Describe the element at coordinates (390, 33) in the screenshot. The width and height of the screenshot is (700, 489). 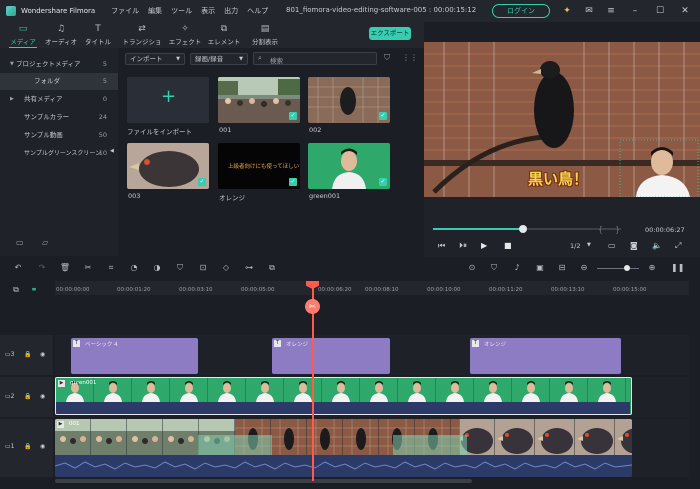
I see `export-button: エクスポート` at that location.